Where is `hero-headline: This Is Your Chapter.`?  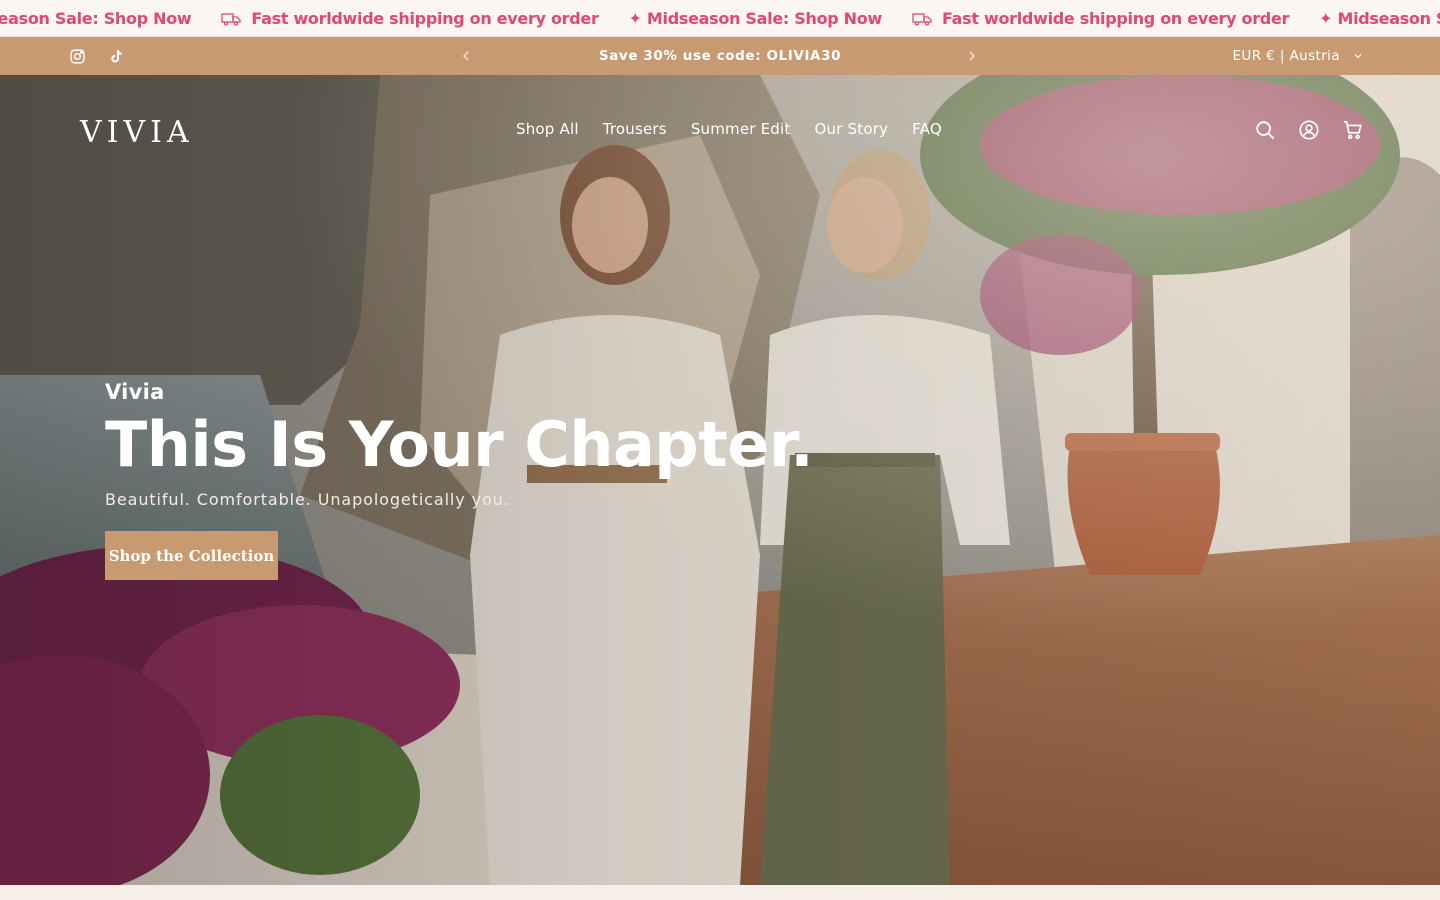
hero-headline: This Is Your Chapter. is located at coordinates (459, 444).